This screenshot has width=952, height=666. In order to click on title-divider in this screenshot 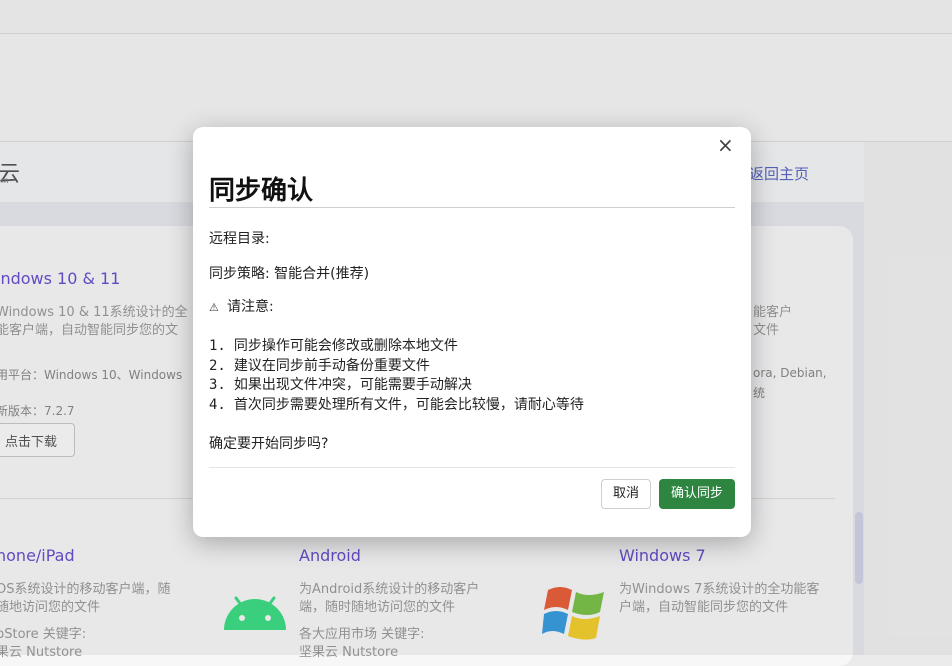, I will do `click(472, 207)`.